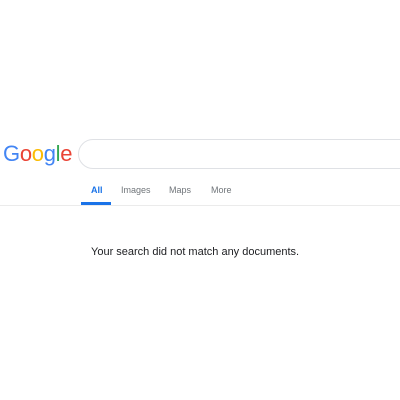 This screenshot has width=400, height=400. I want to click on search-input, so click(245, 155).